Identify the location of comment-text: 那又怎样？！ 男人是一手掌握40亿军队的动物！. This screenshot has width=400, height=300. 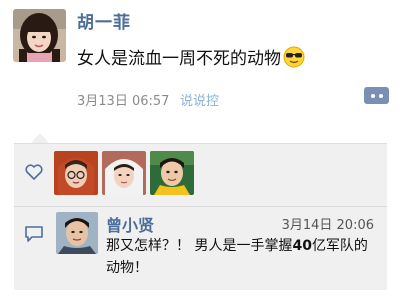
(241, 257).